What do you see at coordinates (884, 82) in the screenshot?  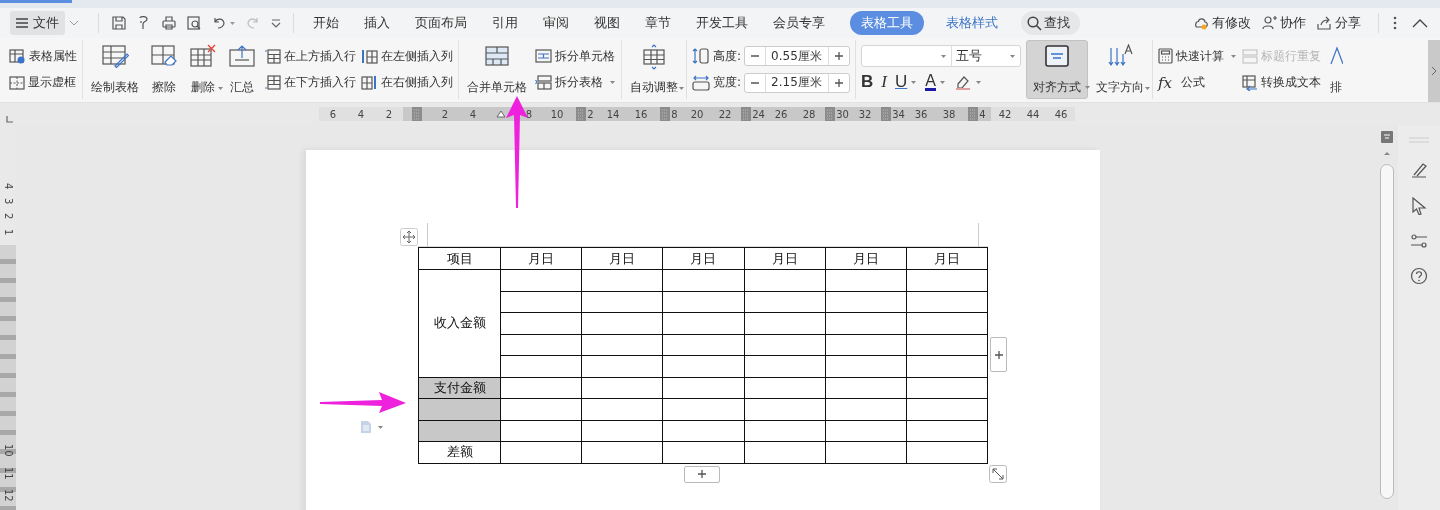 I see `format-button: I` at bounding box center [884, 82].